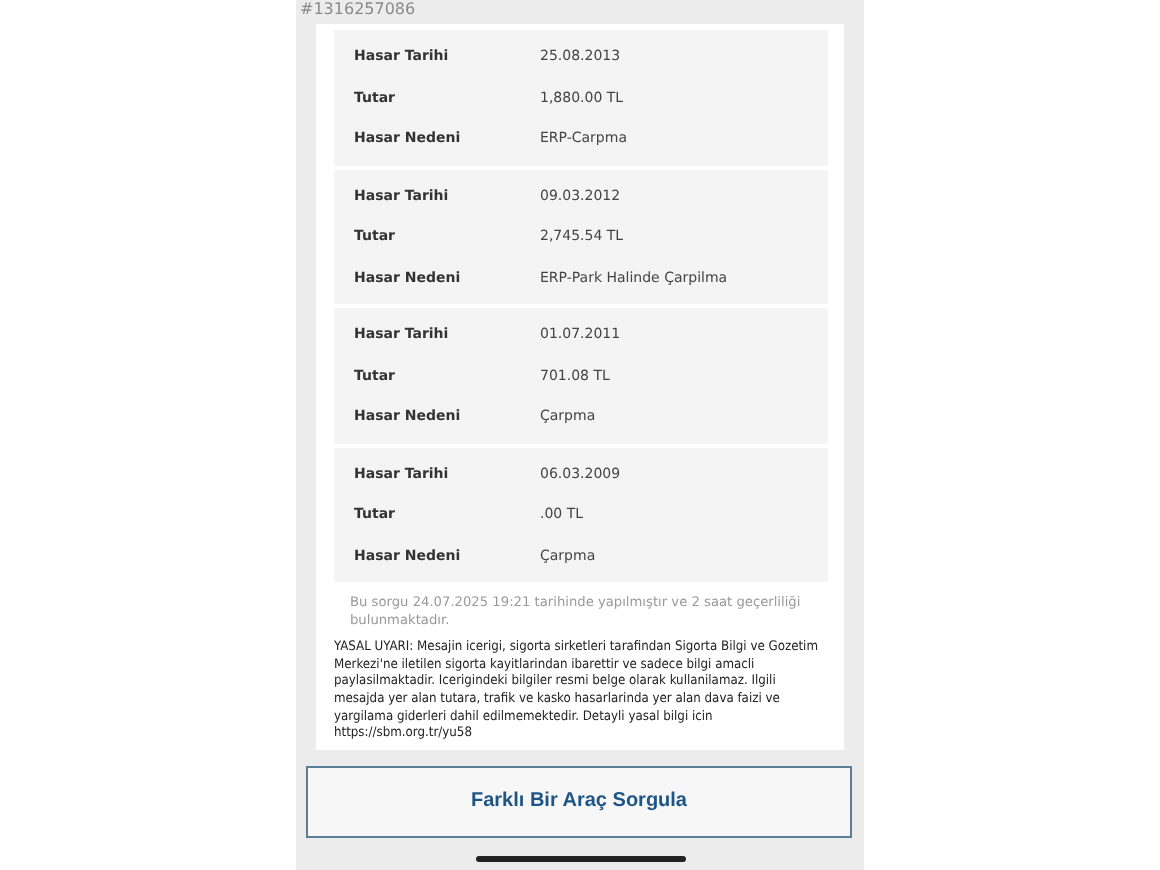 This screenshot has width=1160, height=870. What do you see at coordinates (579, 801) in the screenshot?
I see `query-another-vehicle-button: Farklı Bir Araç Sorgula` at bounding box center [579, 801].